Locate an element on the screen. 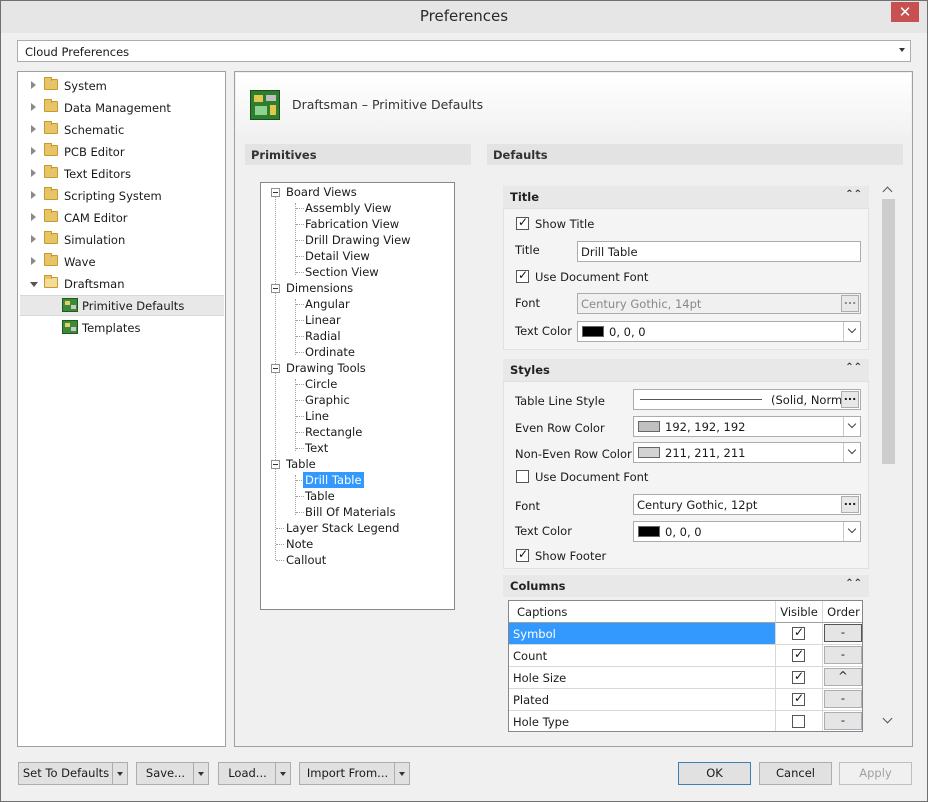 Image resolution: width=928 pixels, height=802 pixels. nav-item-cam-editor: CAM Editor is located at coordinates (120, 218).